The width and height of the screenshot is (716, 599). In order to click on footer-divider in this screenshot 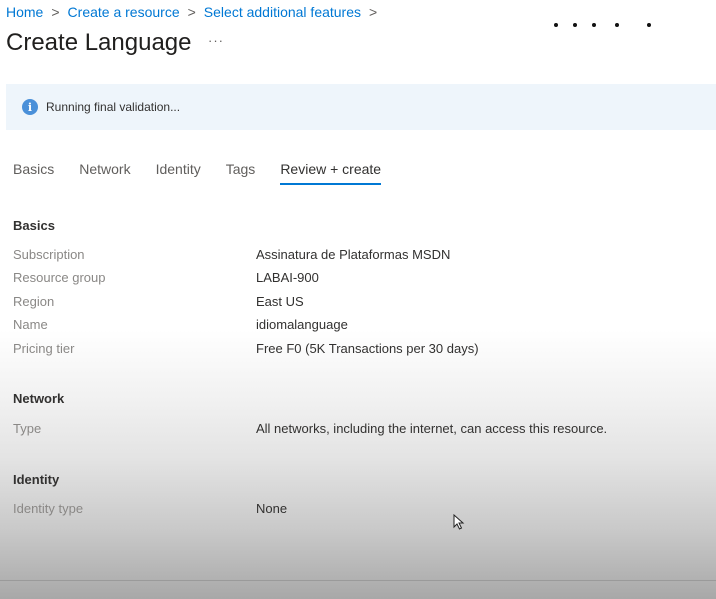, I will do `click(358, 580)`.